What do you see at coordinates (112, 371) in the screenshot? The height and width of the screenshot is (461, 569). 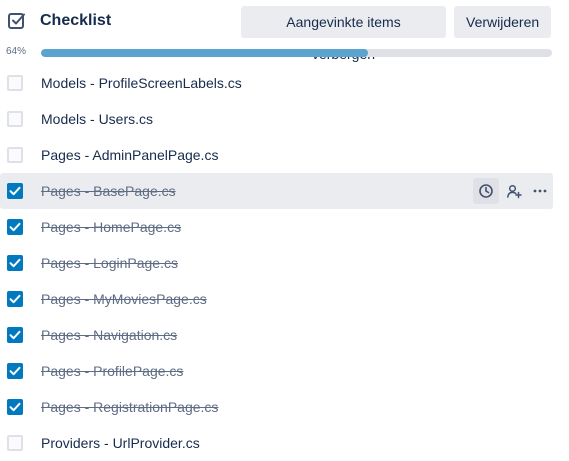 I see `checklist-item-label: Pages - ProfilePage.cs` at bounding box center [112, 371].